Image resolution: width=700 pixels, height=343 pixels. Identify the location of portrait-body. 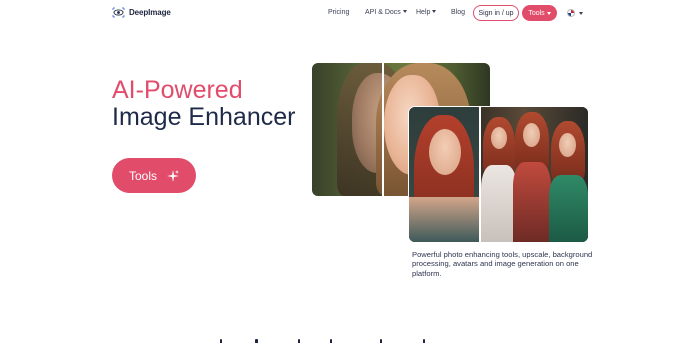
(444, 219).